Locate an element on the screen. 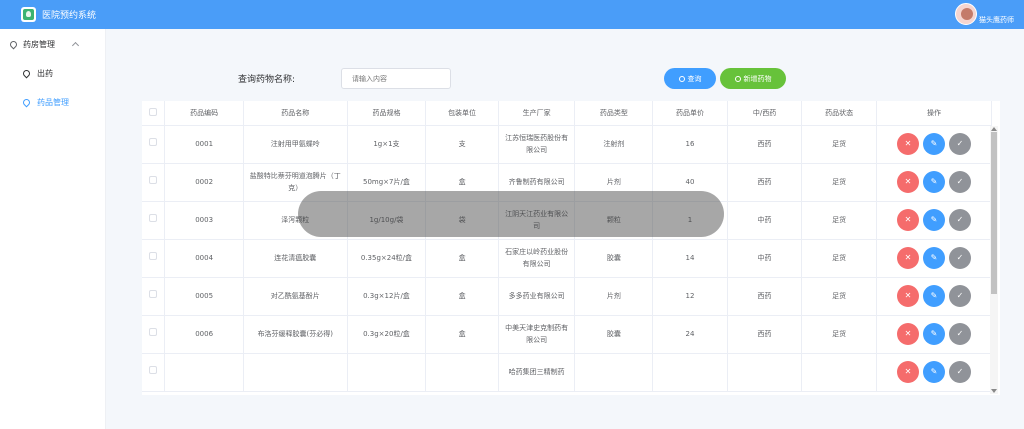 The width and height of the screenshot is (1024, 429). column-header: 操作 is located at coordinates (934, 113).